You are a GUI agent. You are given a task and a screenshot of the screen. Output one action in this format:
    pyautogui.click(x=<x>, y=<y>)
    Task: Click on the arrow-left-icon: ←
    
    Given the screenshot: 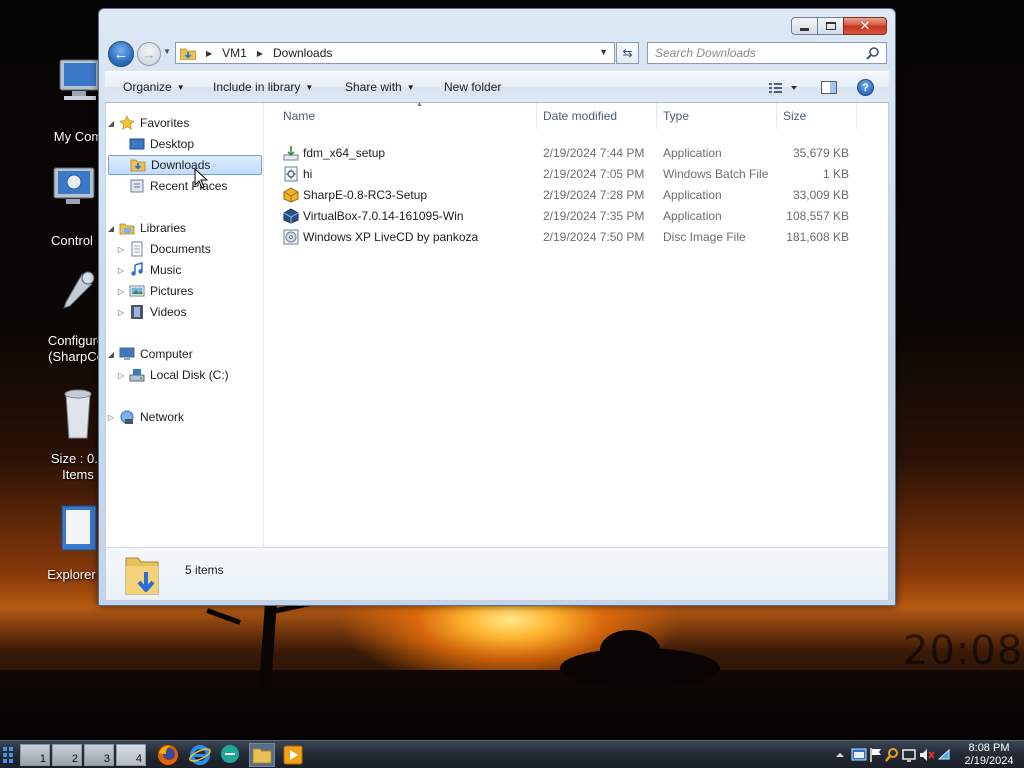 What is the action you would take?
    pyautogui.click(x=121, y=54)
    